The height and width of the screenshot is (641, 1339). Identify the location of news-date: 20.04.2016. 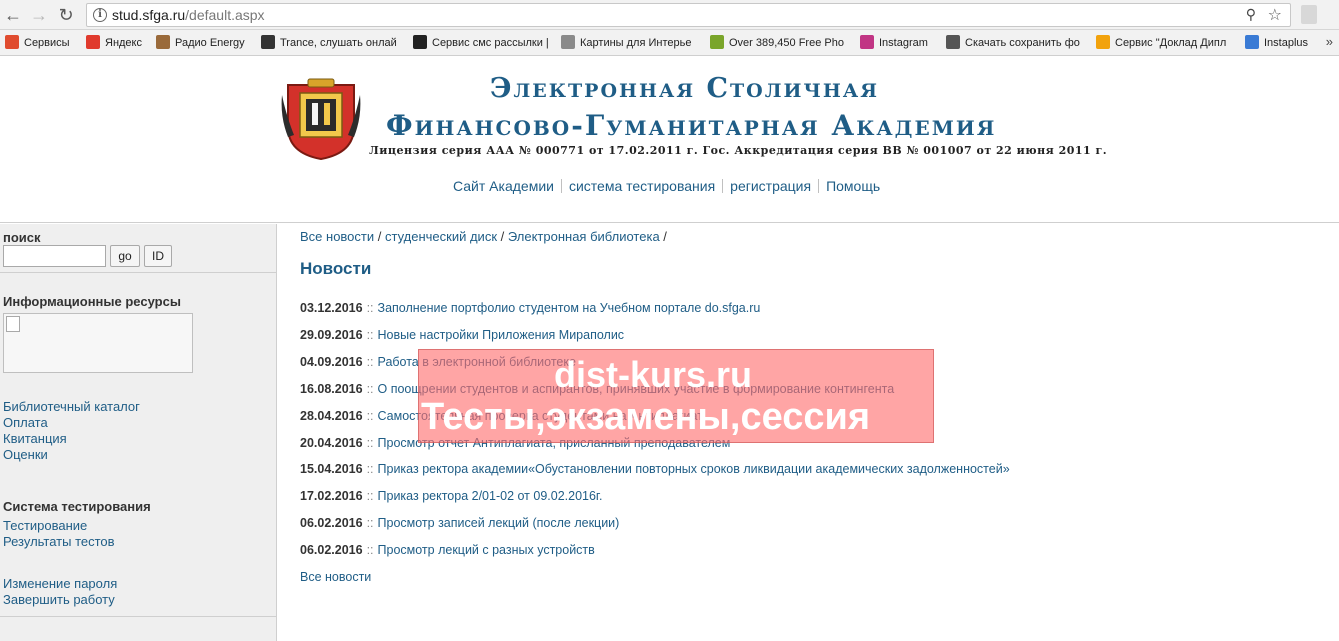
(331, 443).